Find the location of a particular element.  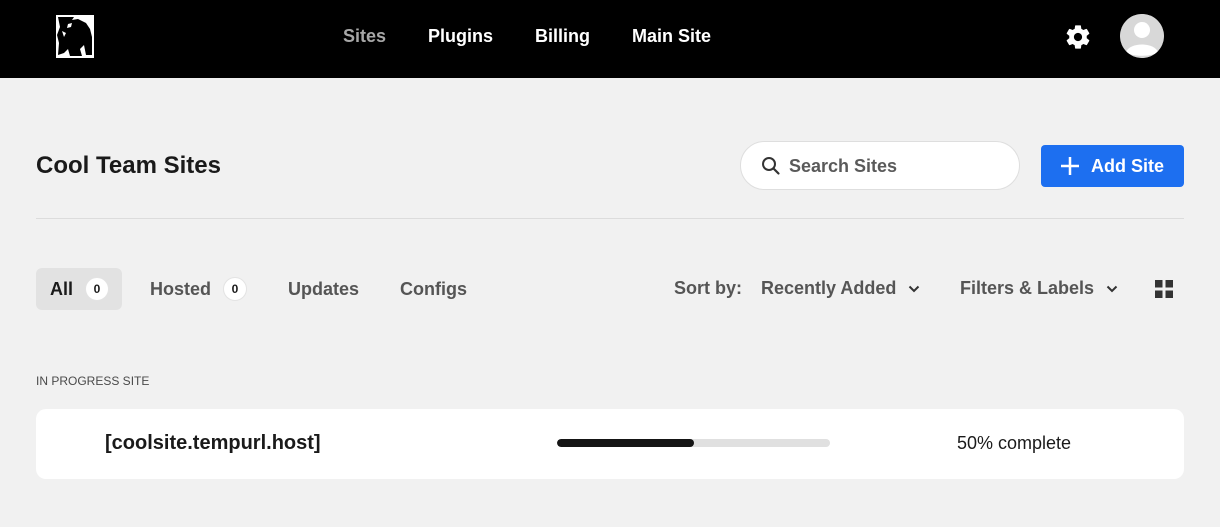

add-site-label: Add Site is located at coordinates (1128, 165).